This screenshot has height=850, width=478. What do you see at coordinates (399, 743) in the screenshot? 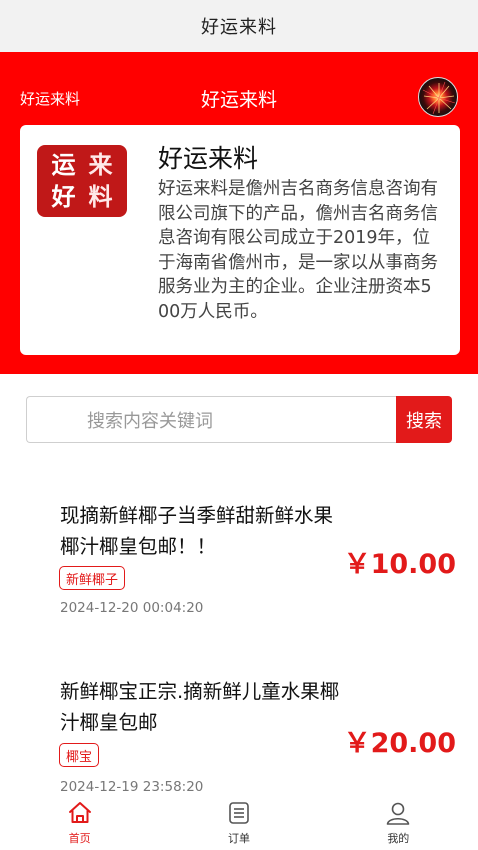
I see `product-price: ￥20.00` at bounding box center [399, 743].